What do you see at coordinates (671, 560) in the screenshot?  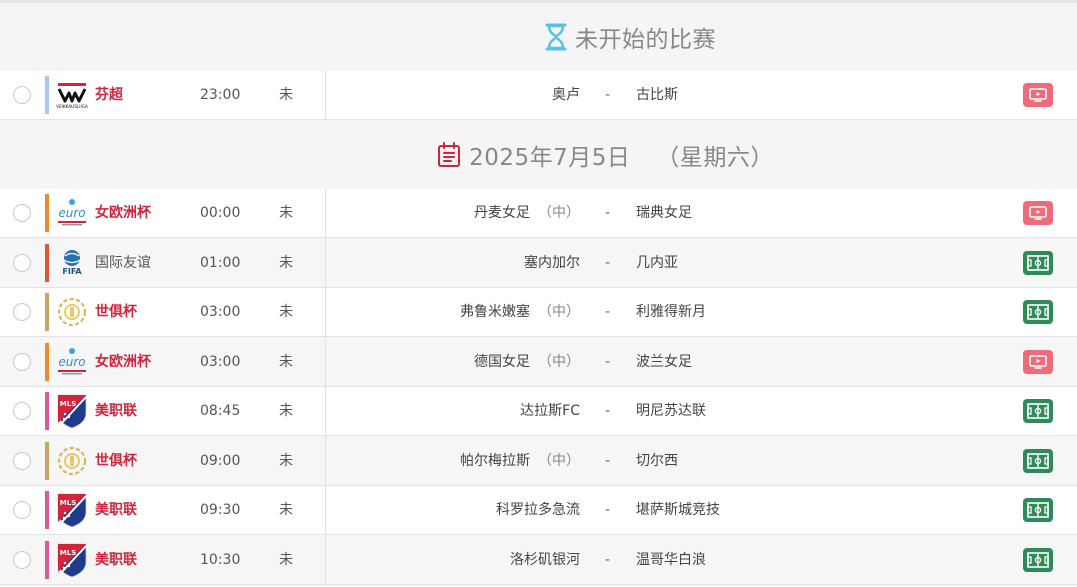 I see `away-team: 温哥华白浪` at bounding box center [671, 560].